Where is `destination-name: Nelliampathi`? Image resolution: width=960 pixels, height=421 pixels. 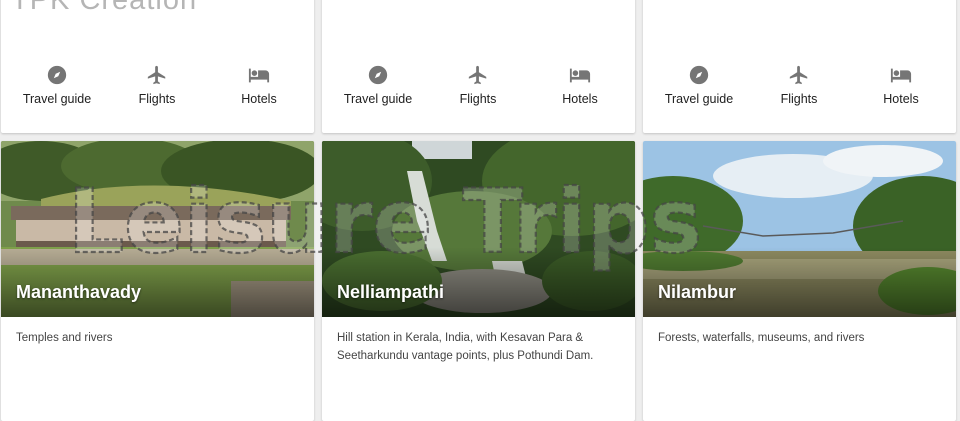 destination-name: Nelliampathi is located at coordinates (391, 292).